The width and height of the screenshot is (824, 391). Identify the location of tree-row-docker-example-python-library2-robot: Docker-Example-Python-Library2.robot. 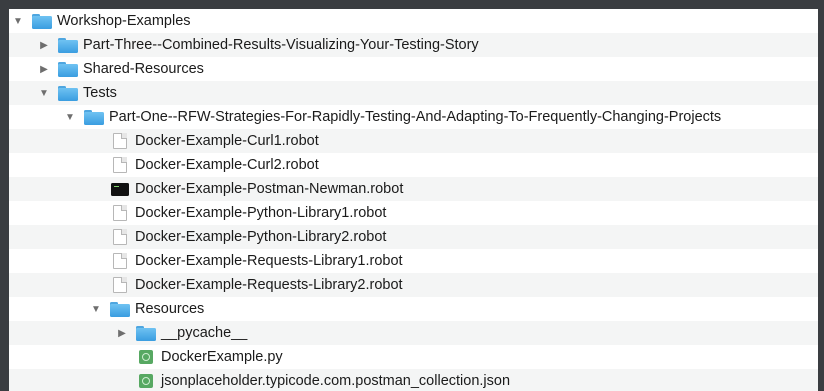
(413, 237).